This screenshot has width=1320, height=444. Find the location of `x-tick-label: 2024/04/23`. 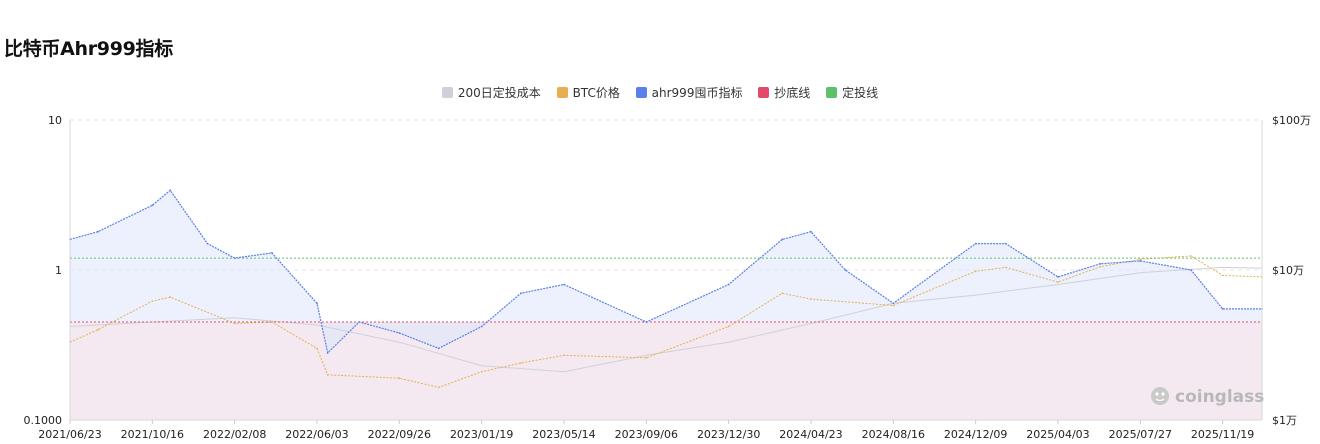

x-tick-label: 2024/04/23 is located at coordinates (810, 434).